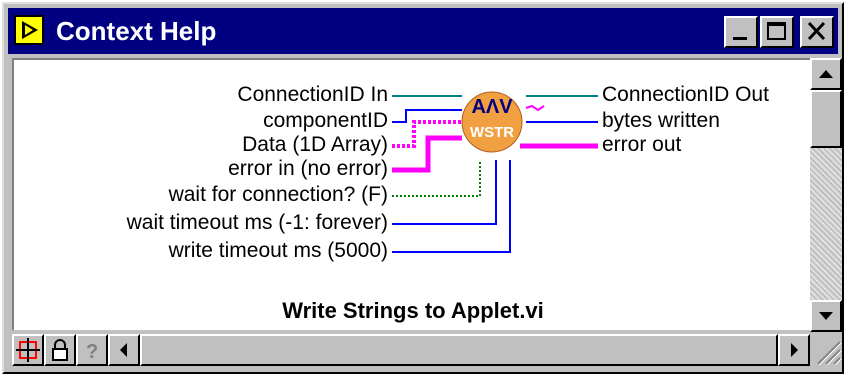 The image size is (852, 379). Describe the element at coordinates (423, 31) in the screenshot. I see `title-bar: Context Help` at that location.